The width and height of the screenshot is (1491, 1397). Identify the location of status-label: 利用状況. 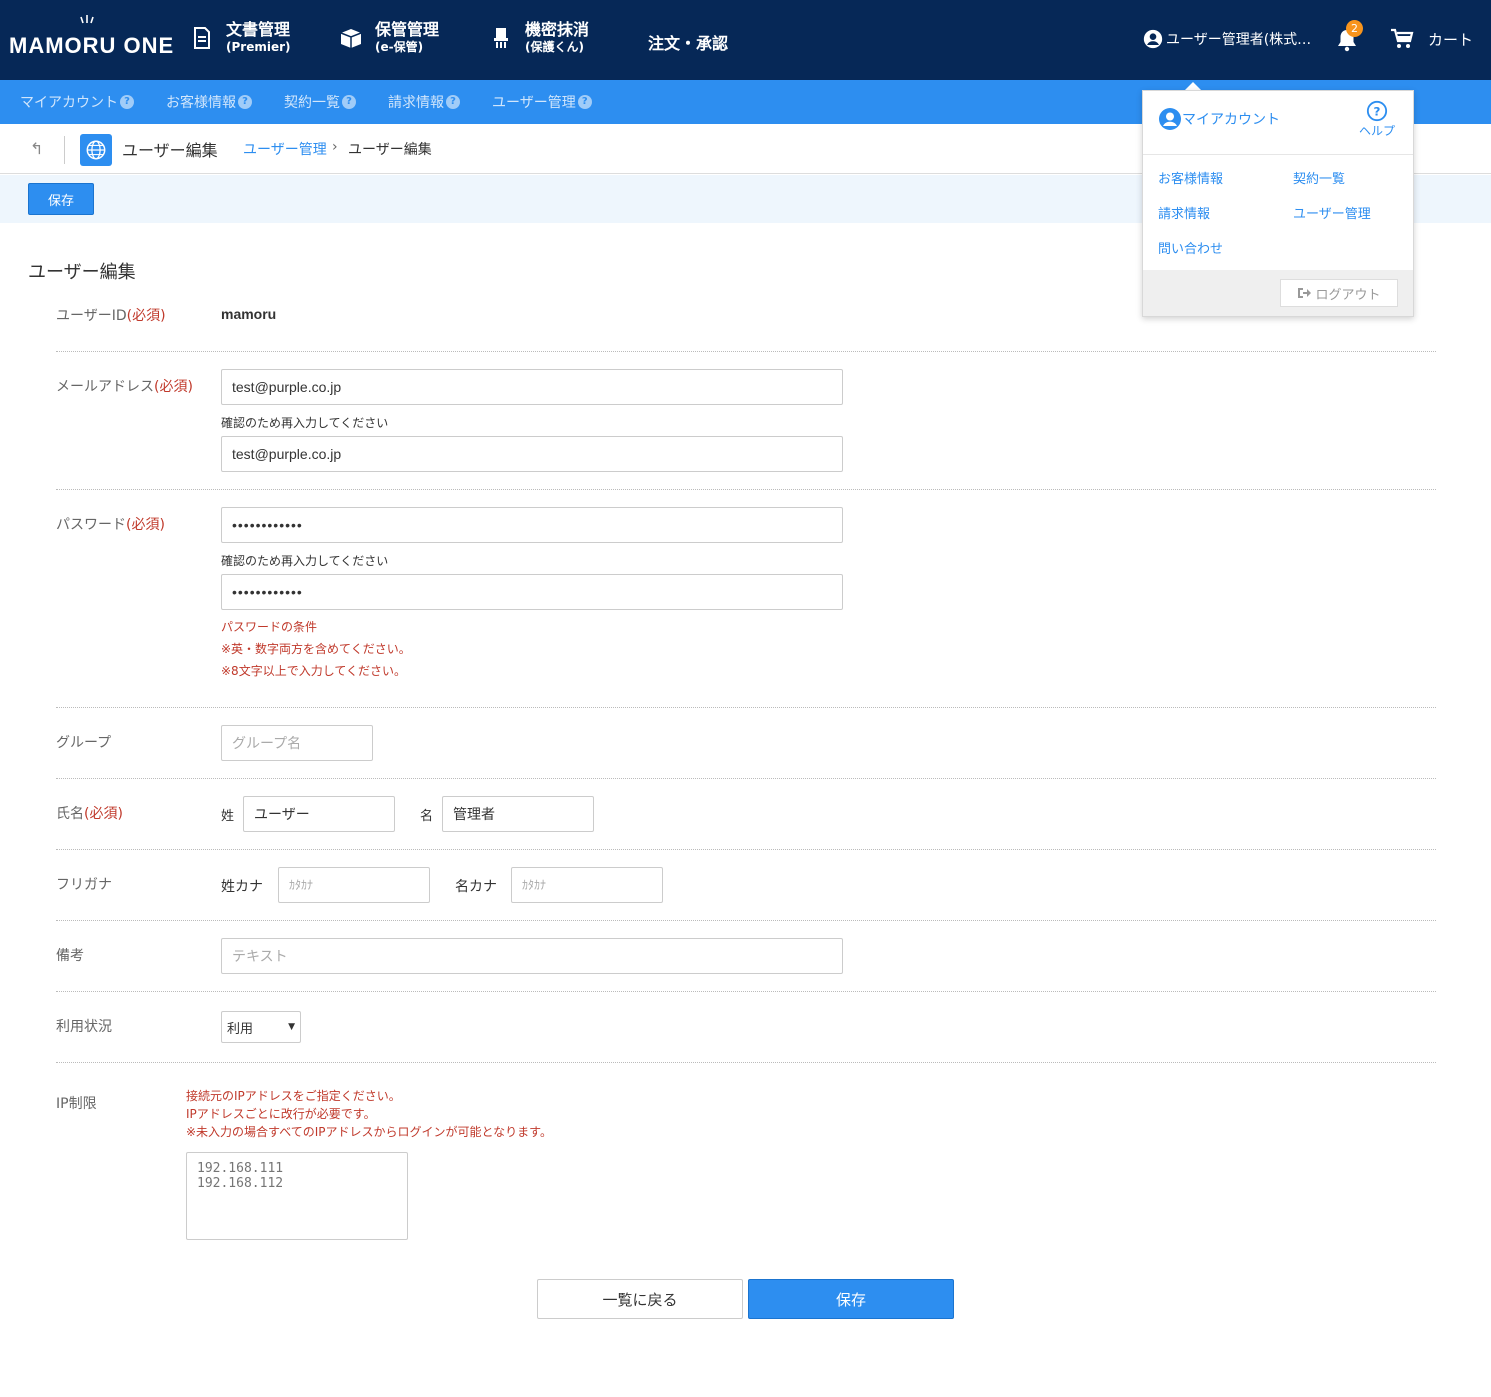
(84, 1027).